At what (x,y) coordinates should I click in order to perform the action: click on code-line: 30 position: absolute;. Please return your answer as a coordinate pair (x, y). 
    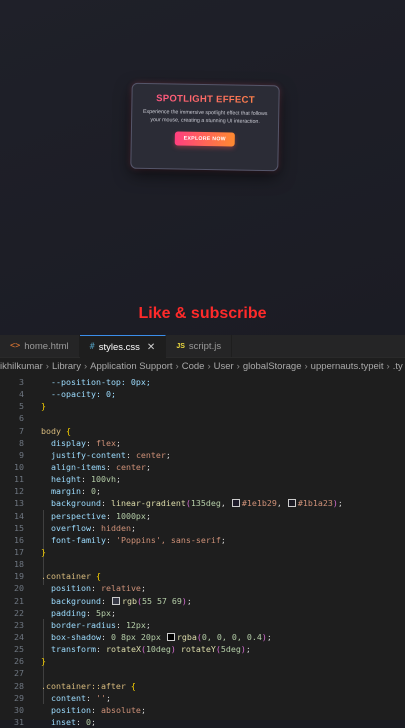
    Looking at the image, I should click on (80, 709).